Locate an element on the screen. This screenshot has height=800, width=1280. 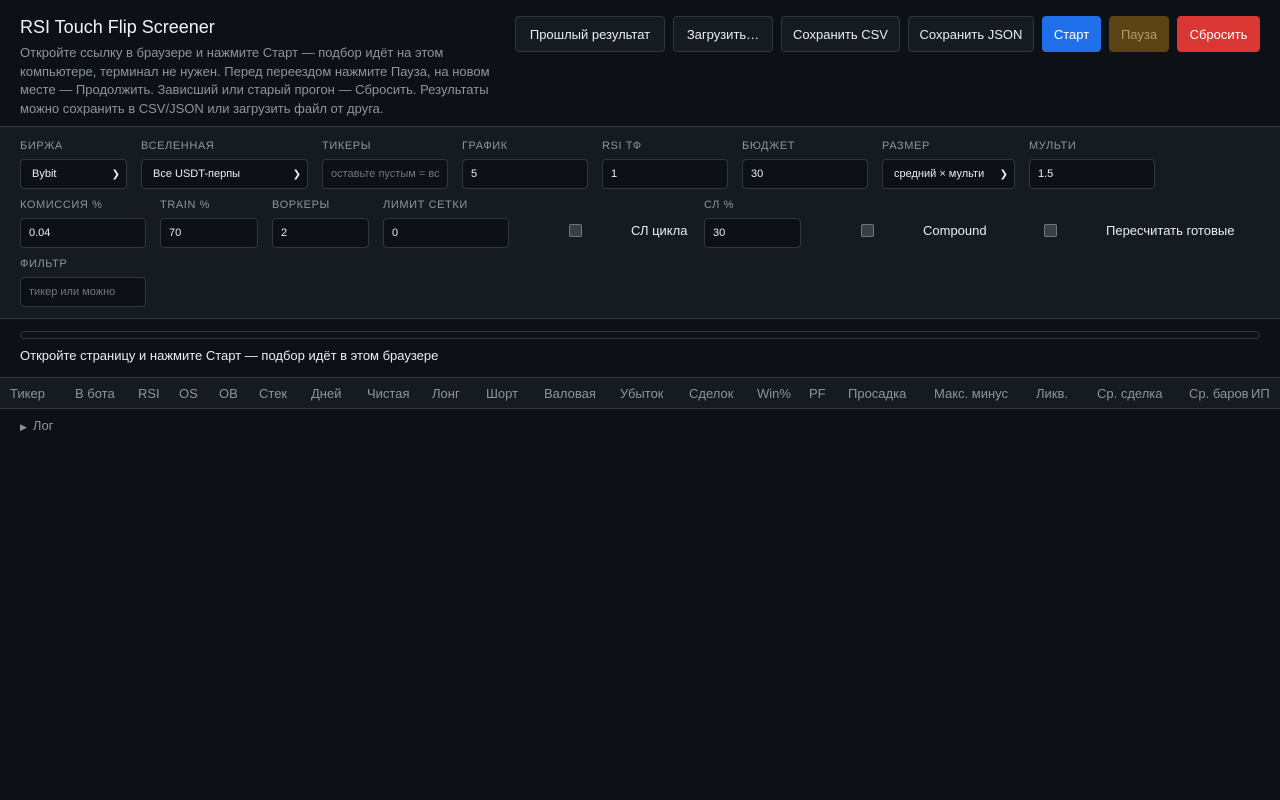
log-toggle: ▶ Лог is located at coordinates (36, 425).